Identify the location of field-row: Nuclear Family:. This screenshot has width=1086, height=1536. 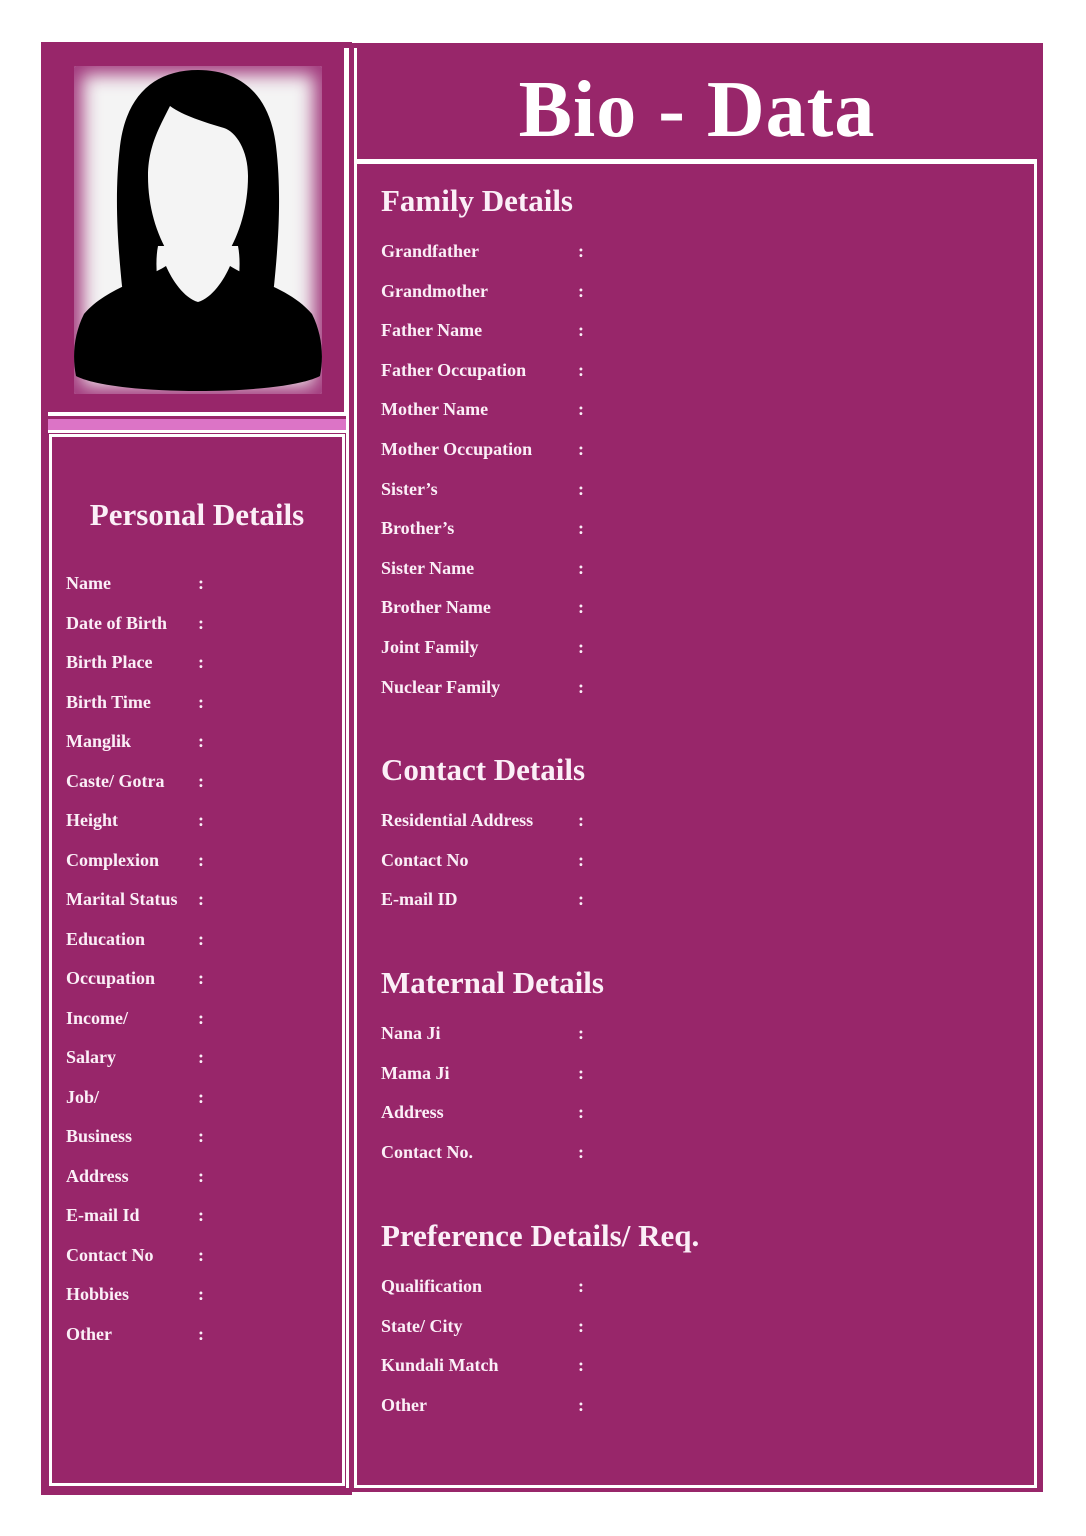
(482, 687).